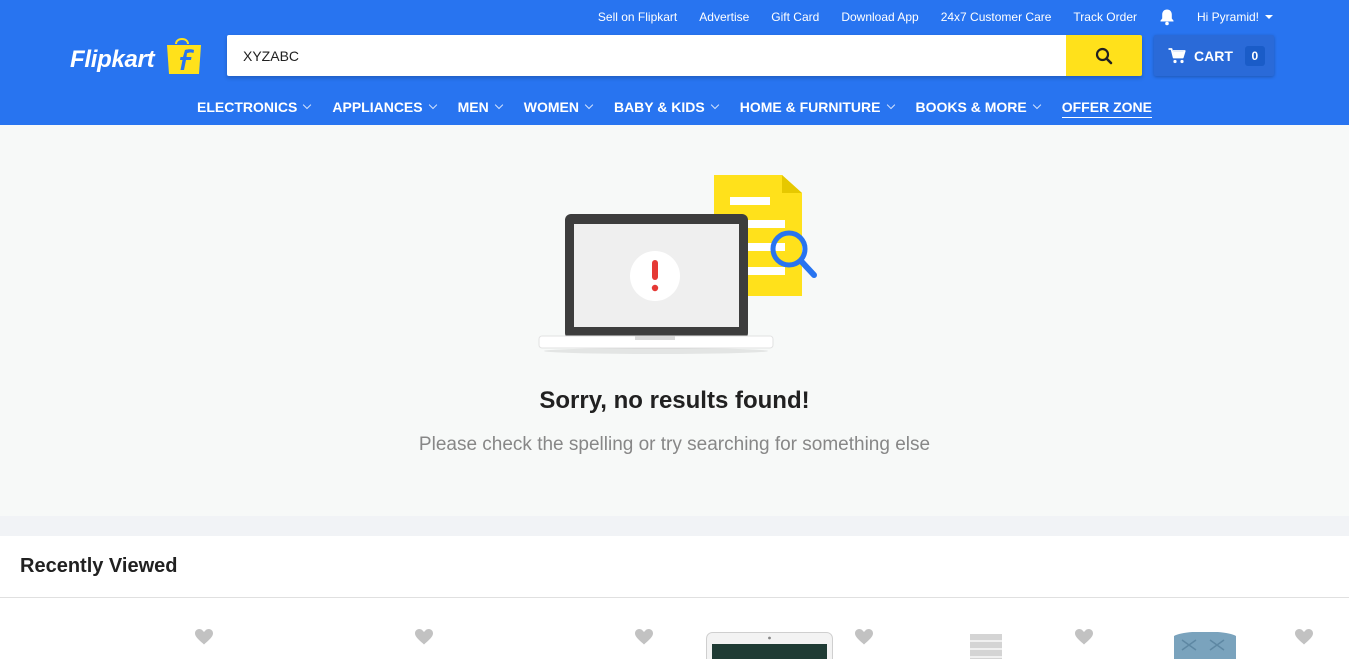  What do you see at coordinates (1269, 17) in the screenshot?
I see `caret-down-icon` at bounding box center [1269, 17].